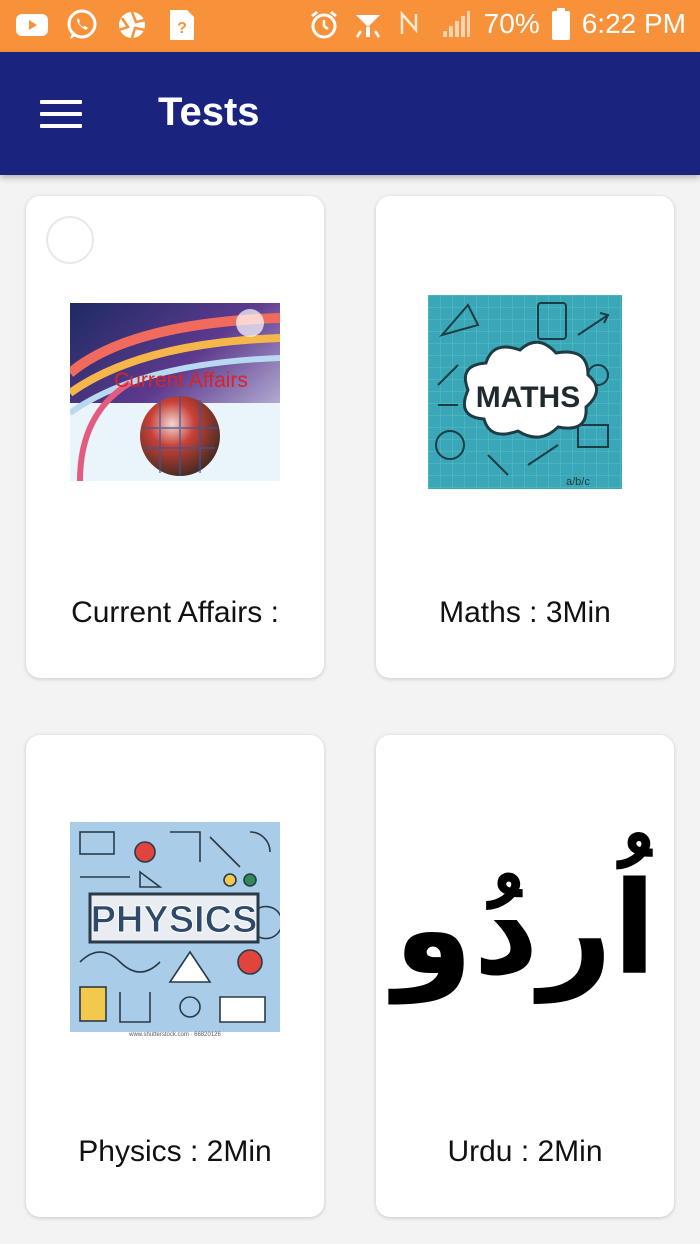 This screenshot has width=700, height=1244. Describe the element at coordinates (633, 23) in the screenshot. I see `clock: 6:22 PM` at that location.